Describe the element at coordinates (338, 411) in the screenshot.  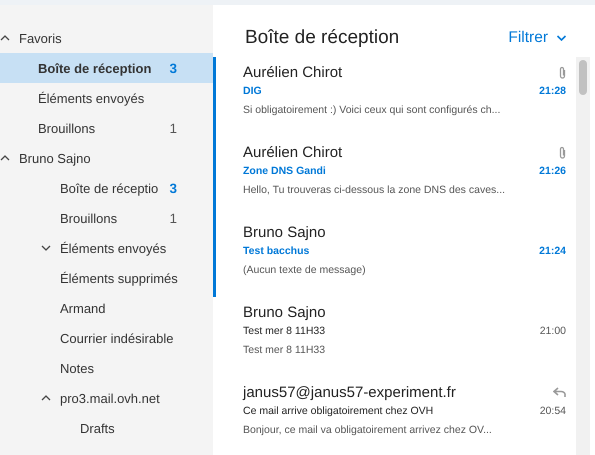
I see `message-subject: Ce mail arrive obligatoirement chez OVH` at that location.